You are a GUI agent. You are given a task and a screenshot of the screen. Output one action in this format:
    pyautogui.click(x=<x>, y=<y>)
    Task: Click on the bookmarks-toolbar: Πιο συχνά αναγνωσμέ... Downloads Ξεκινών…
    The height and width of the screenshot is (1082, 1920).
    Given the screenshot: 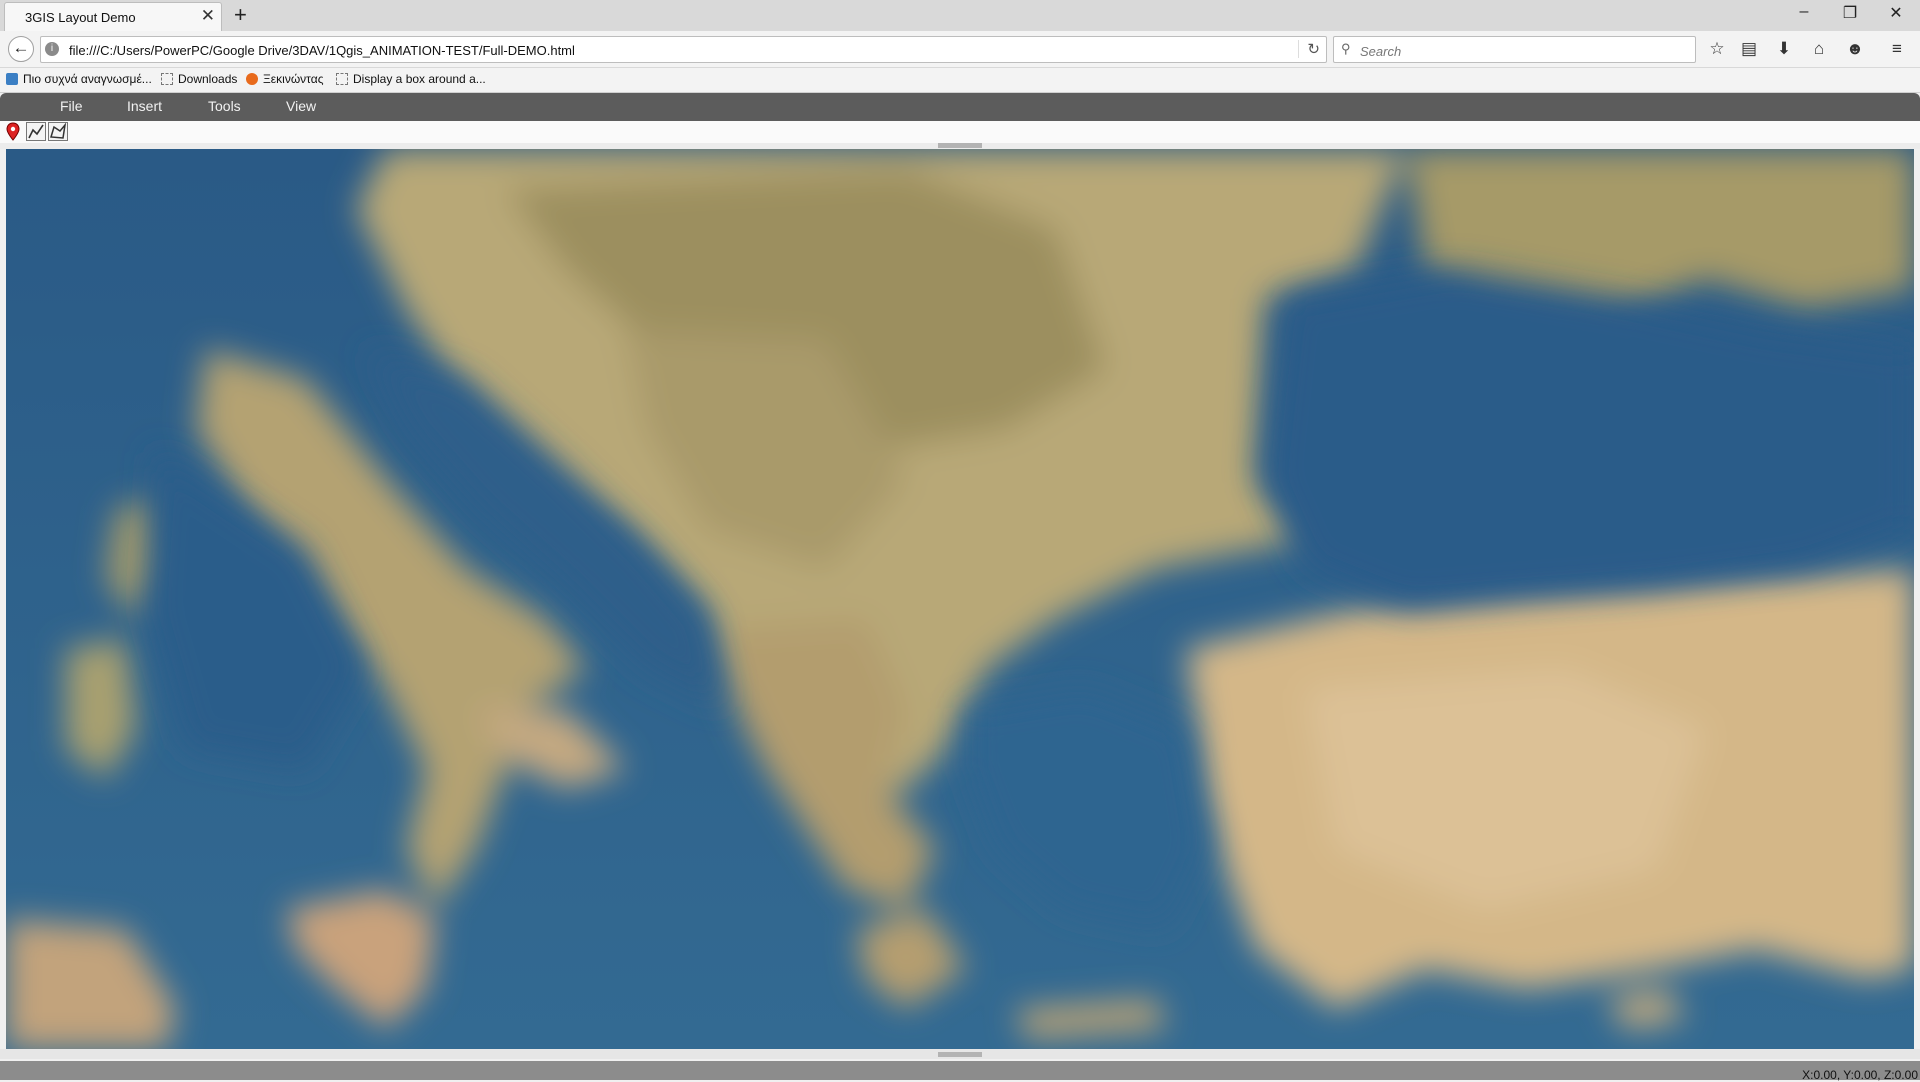 What is the action you would take?
    pyautogui.click(x=960, y=80)
    